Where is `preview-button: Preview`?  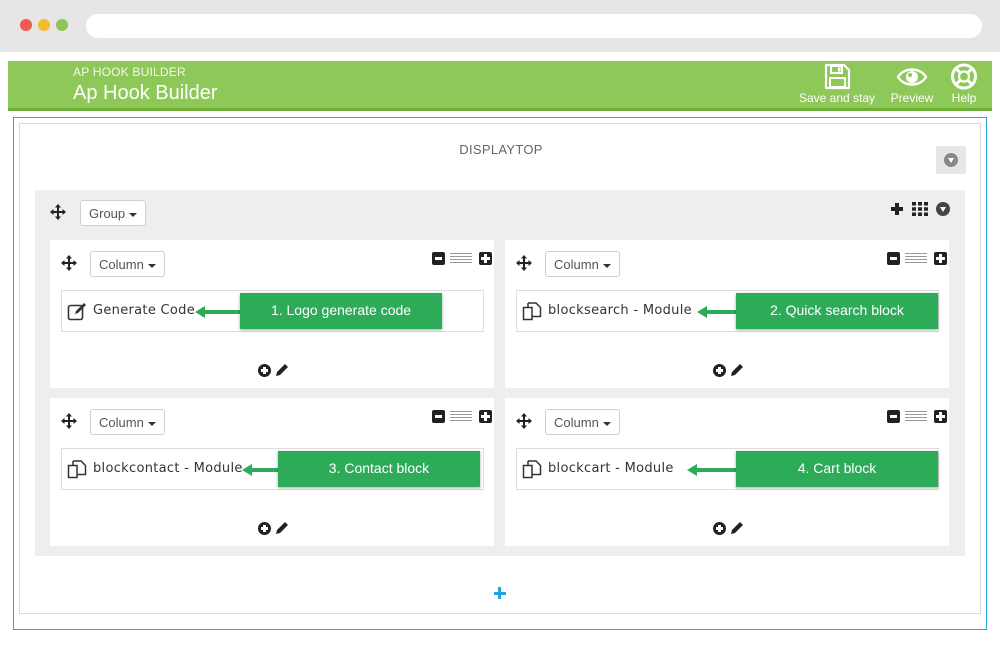 preview-button: Preview is located at coordinates (912, 85).